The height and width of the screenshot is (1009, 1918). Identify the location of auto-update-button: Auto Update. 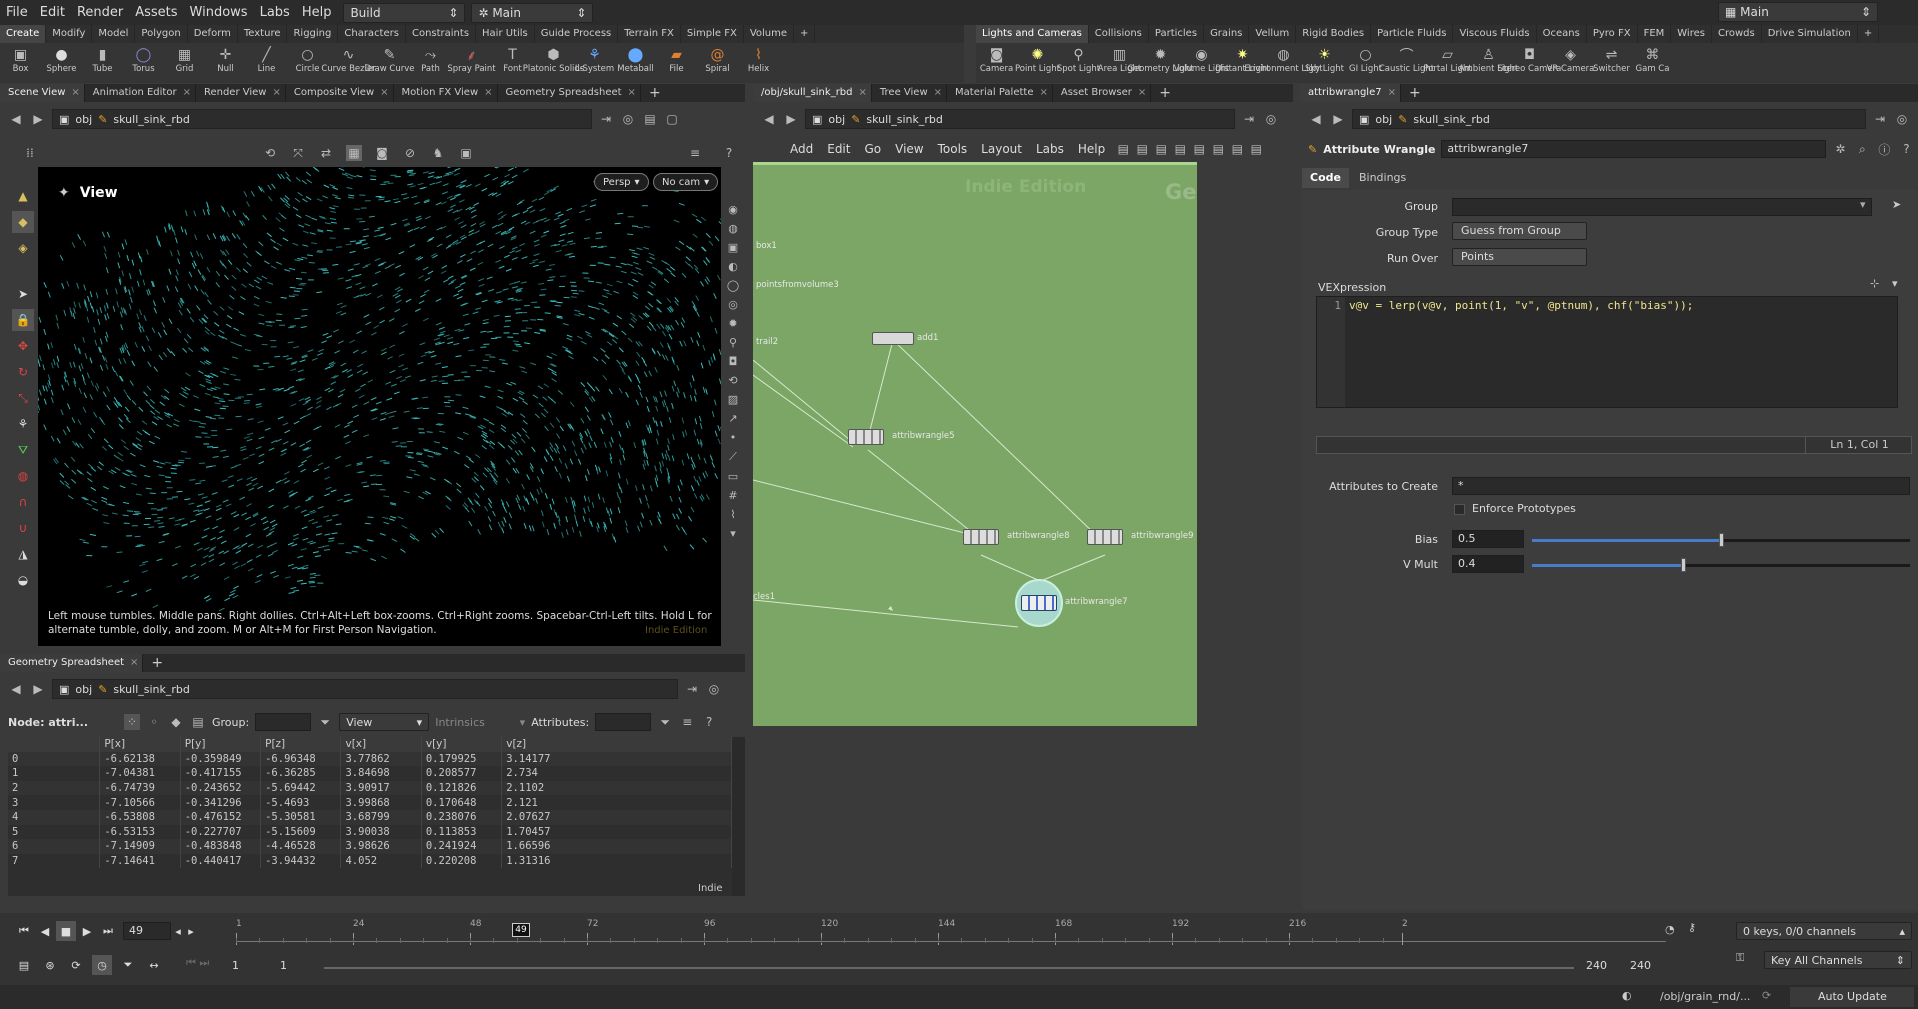
(1852, 997).